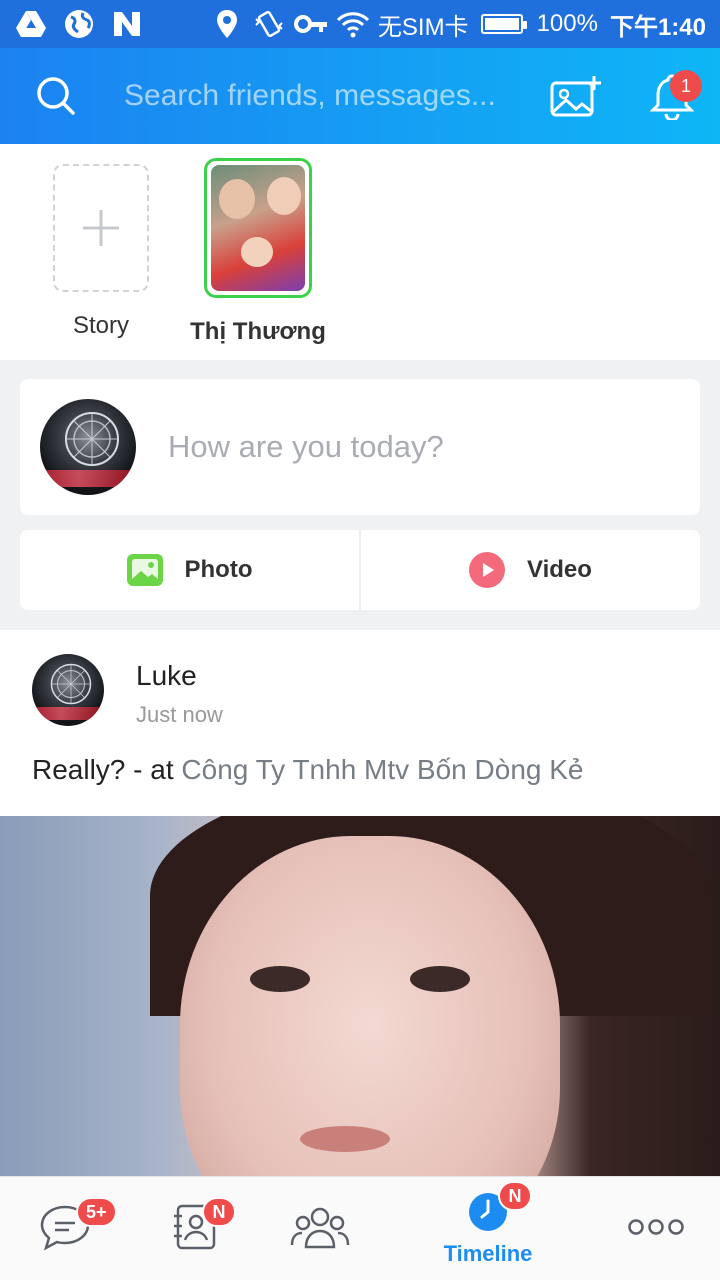  I want to click on image-eye-right, so click(440, 979).